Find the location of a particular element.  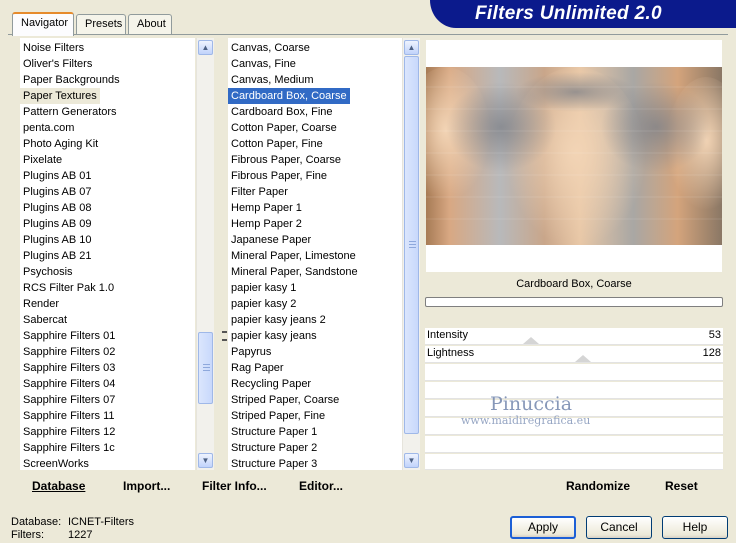

list-item: Paper Textures is located at coordinates (60, 96).